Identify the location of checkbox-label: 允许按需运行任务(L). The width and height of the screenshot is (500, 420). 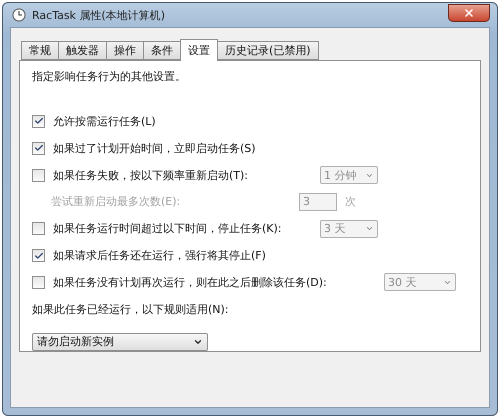
(104, 121).